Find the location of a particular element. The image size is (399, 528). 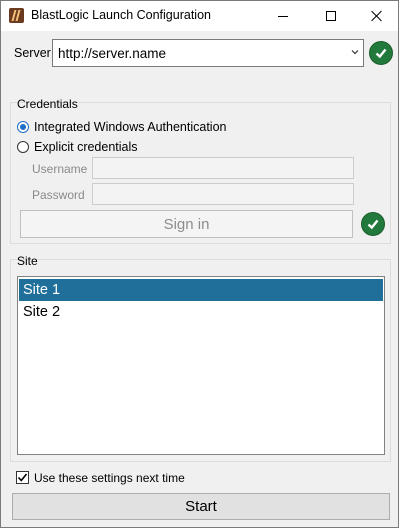

integrated-auth-radio is located at coordinates (23, 127).